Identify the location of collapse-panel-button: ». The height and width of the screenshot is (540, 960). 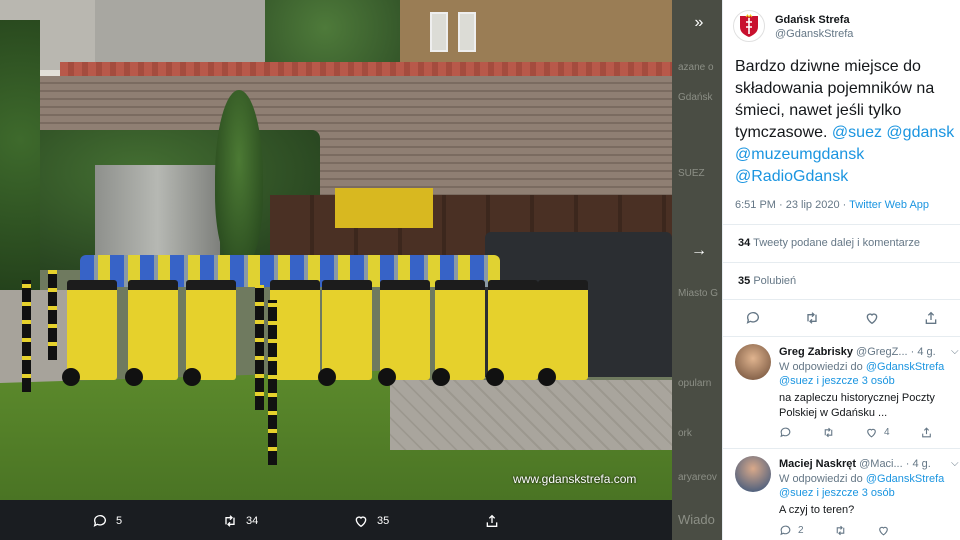
(699, 23).